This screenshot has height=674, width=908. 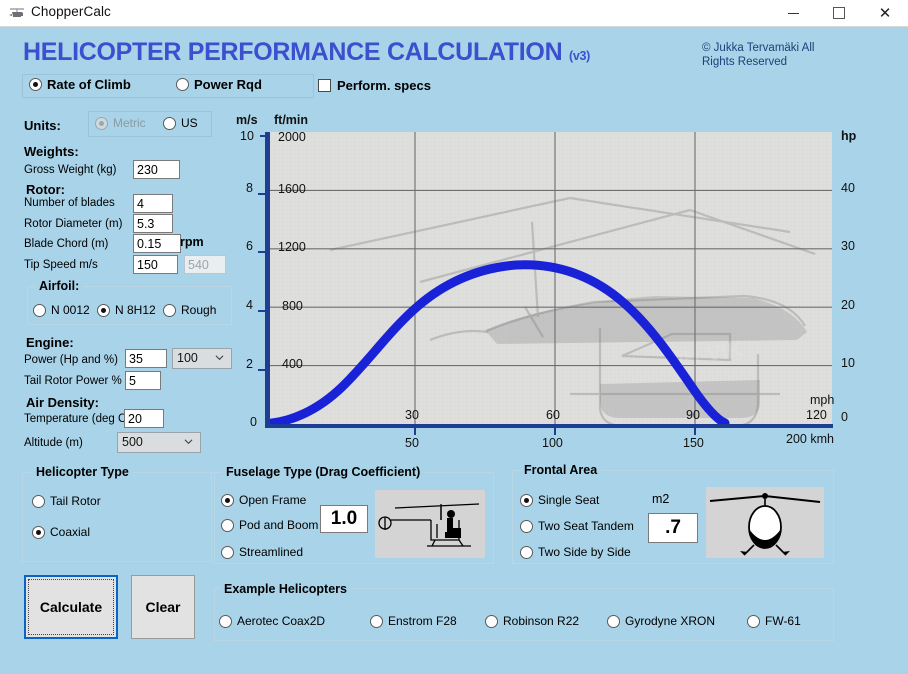 I want to click on airfoil-legend: Airfoil:, so click(x=59, y=286).